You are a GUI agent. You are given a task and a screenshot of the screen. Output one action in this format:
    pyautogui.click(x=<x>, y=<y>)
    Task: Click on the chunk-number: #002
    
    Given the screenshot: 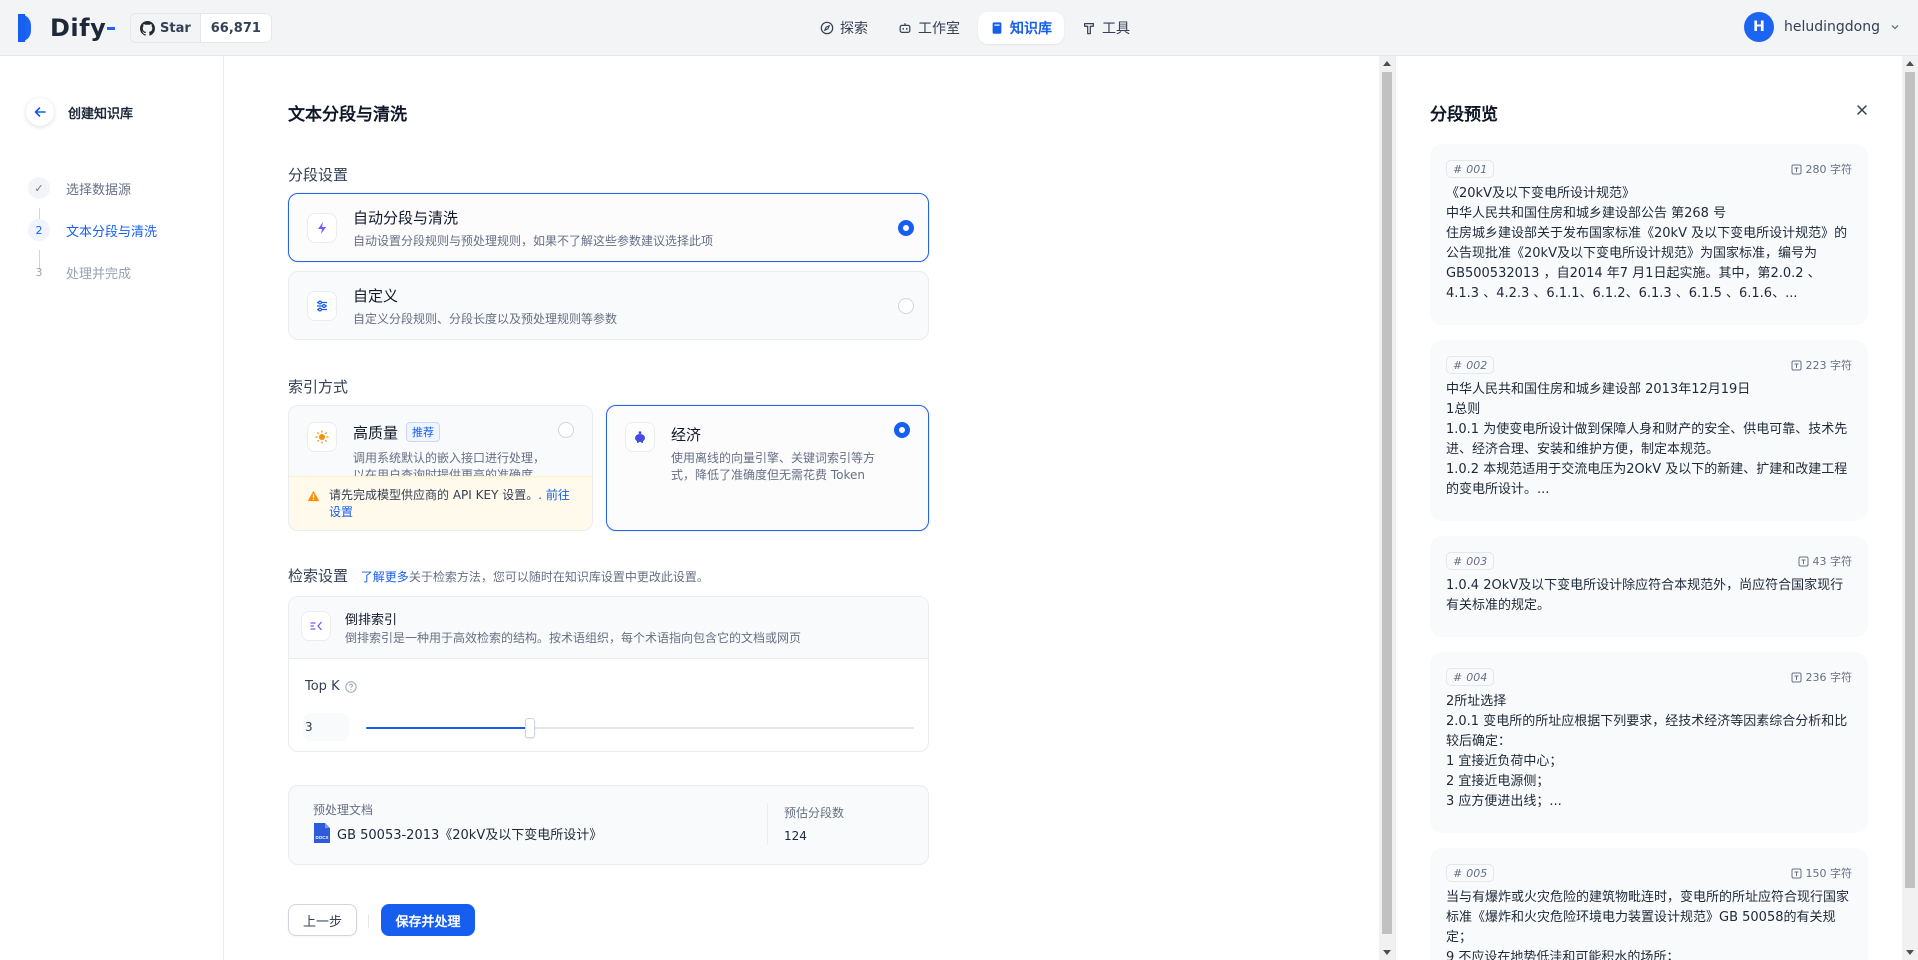 What is the action you would take?
    pyautogui.click(x=1470, y=365)
    